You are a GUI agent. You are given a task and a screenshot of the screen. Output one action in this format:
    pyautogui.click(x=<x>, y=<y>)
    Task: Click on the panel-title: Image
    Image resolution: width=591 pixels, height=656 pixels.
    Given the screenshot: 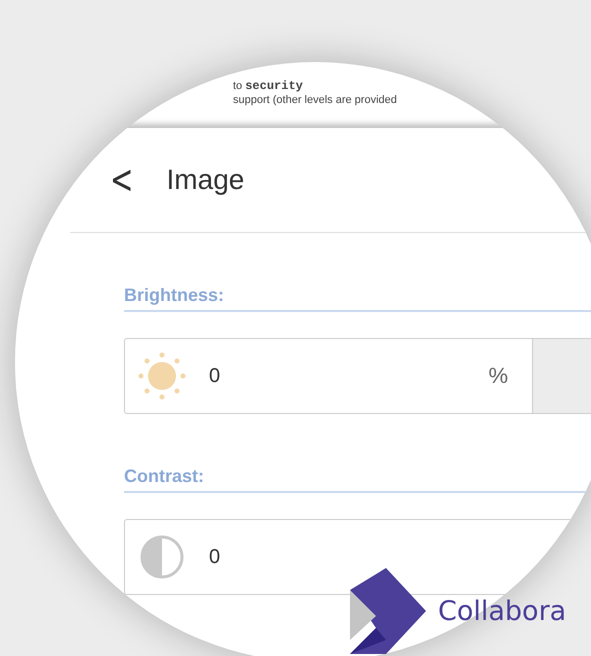 What is the action you would take?
    pyautogui.click(x=205, y=180)
    